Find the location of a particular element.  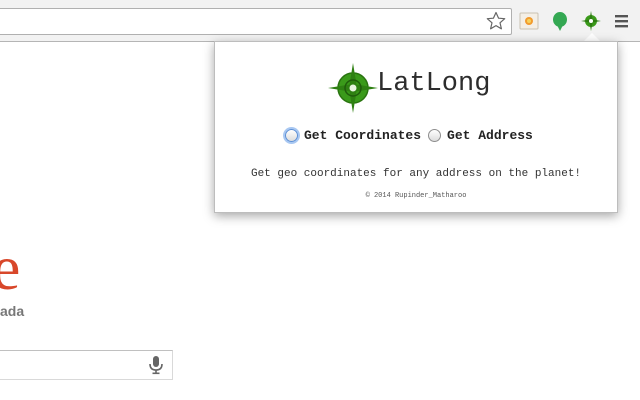

get-coordinates-radio is located at coordinates (291, 135).